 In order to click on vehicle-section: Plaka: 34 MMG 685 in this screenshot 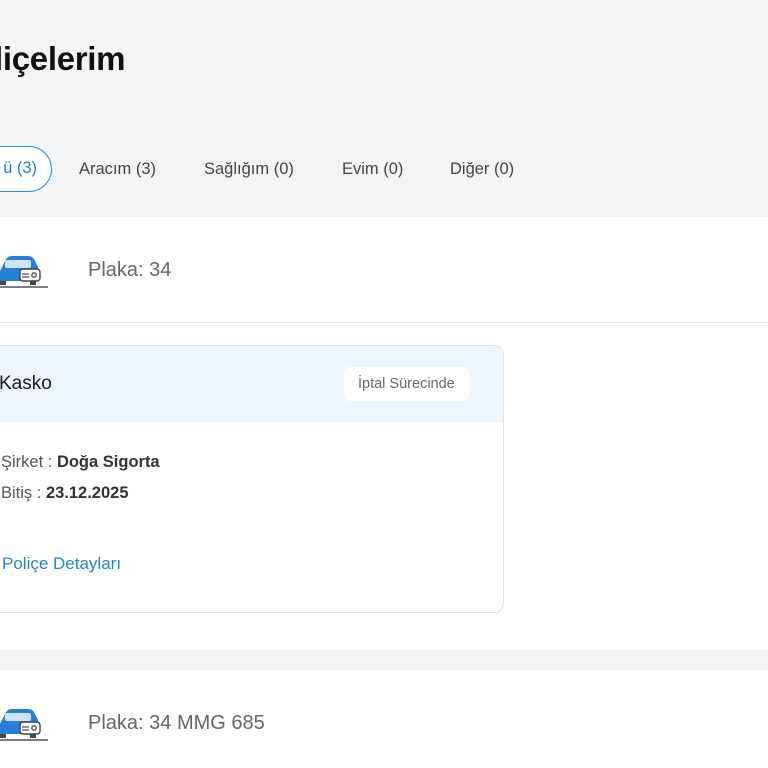, I will do `click(384, 719)`.